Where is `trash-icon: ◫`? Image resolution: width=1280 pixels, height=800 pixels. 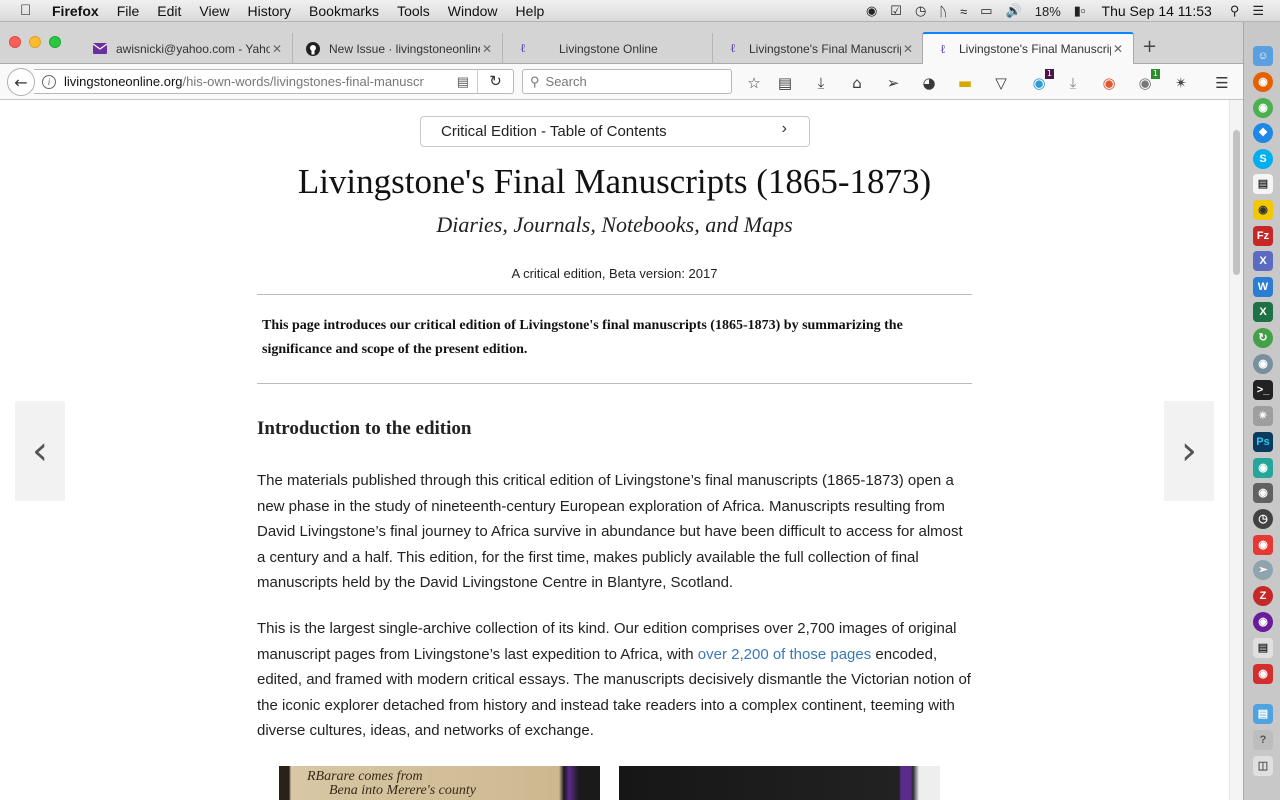 trash-icon: ◫ is located at coordinates (1263, 766).